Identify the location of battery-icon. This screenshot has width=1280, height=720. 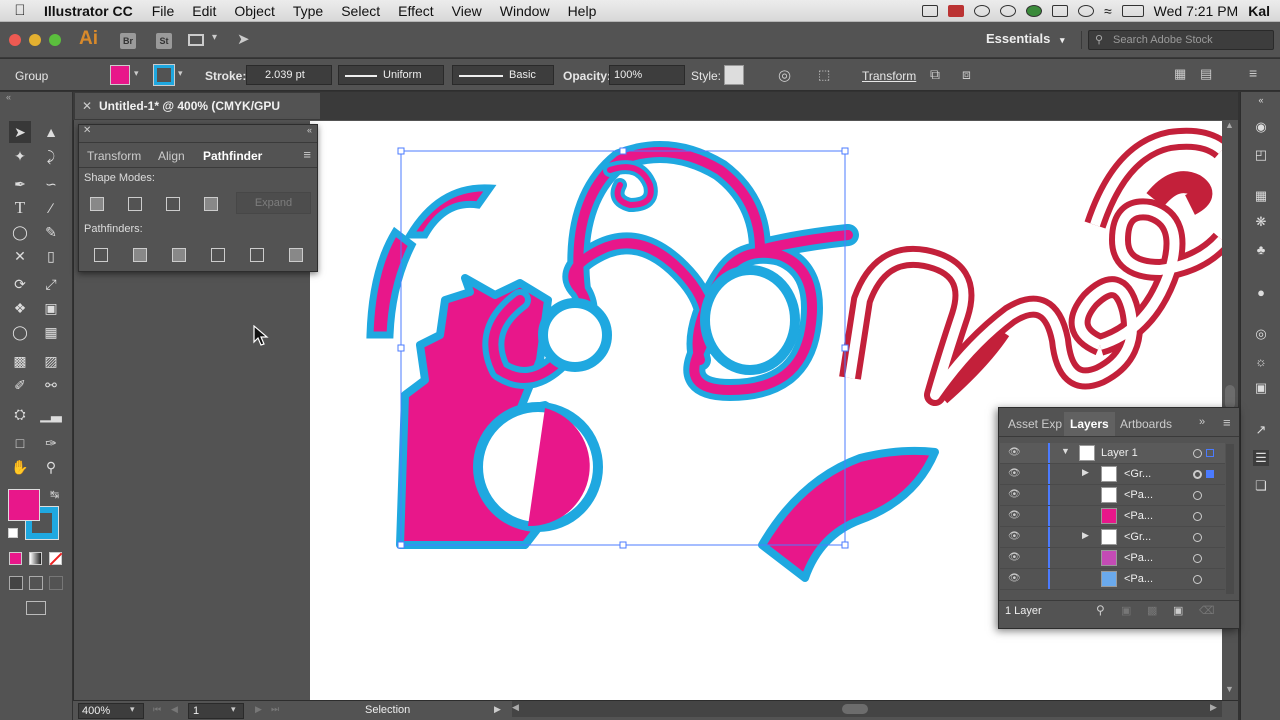
(1132, 10).